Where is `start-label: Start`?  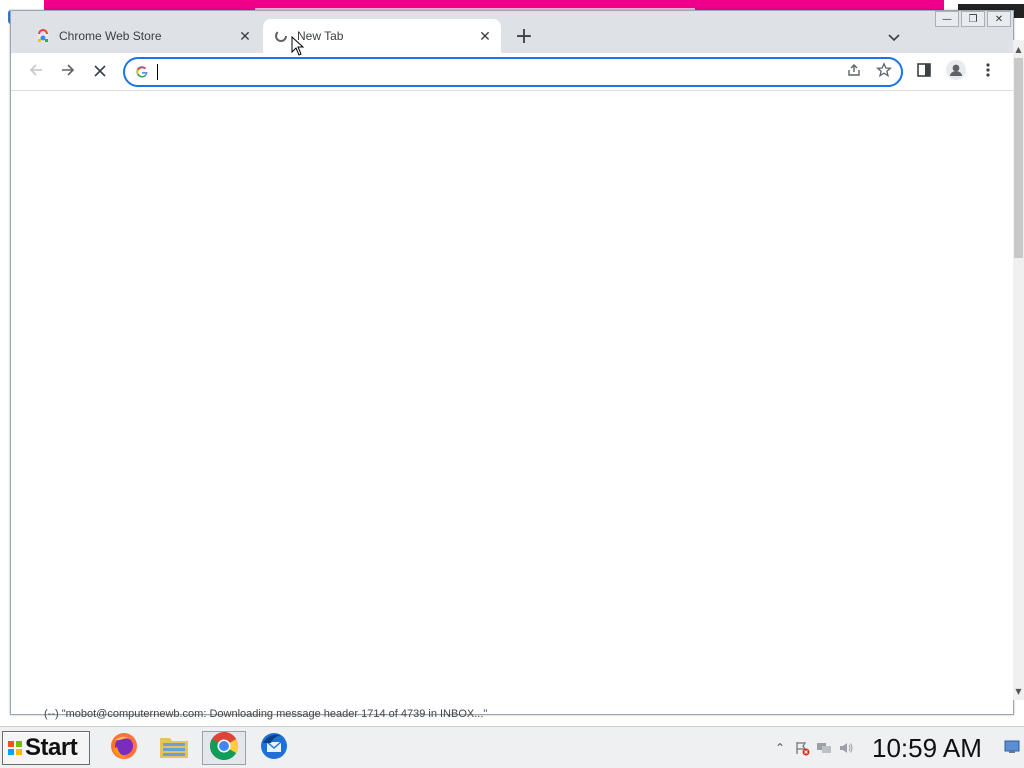
start-label: Start is located at coordinates (51, 747).